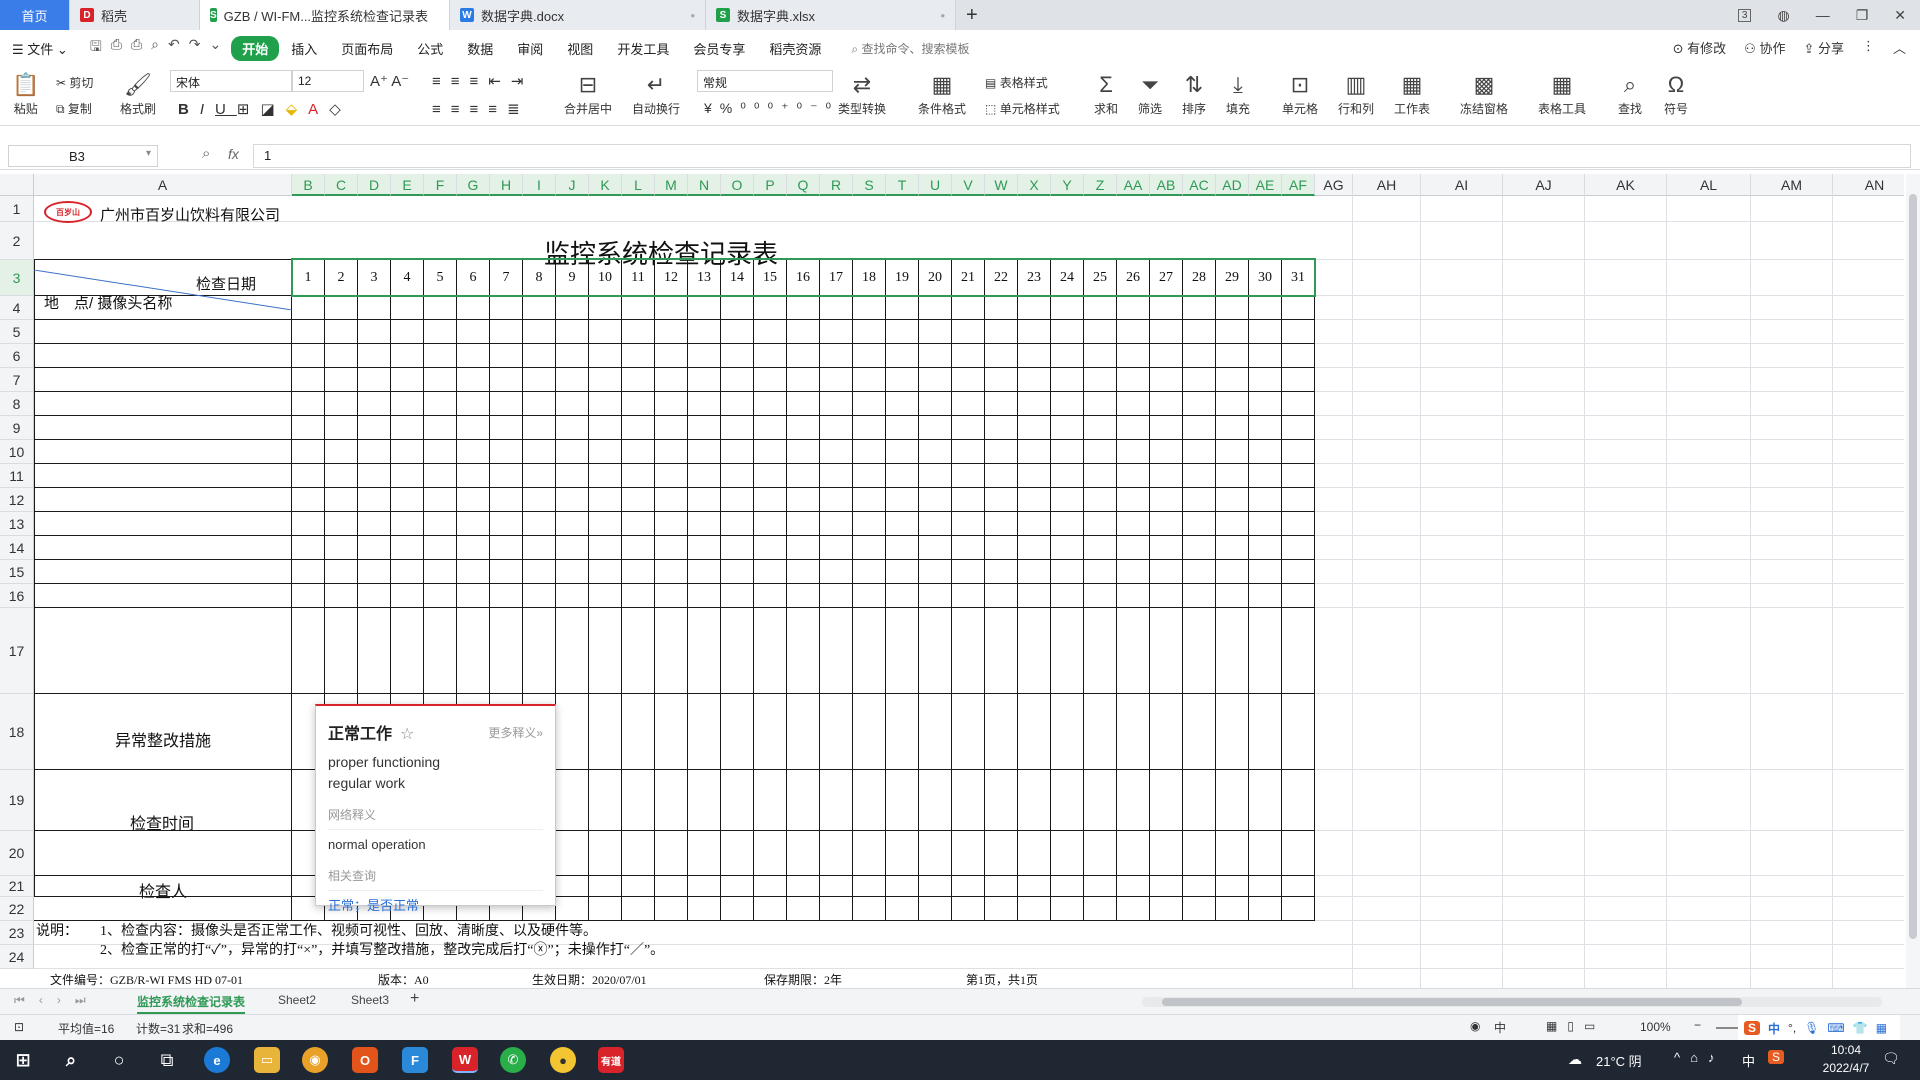  I want to click on sogou-tray-icon: S, so click(1776, 1057).